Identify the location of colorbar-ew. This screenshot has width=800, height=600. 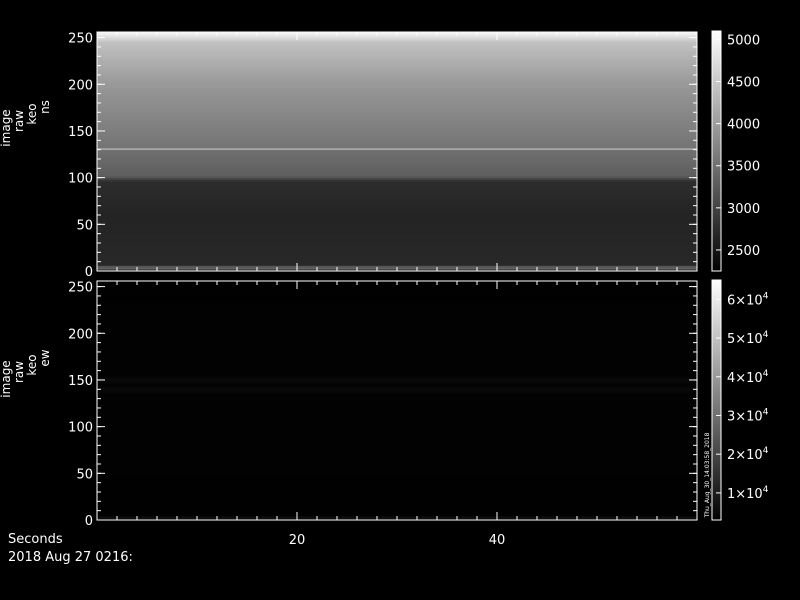
(716, 400).